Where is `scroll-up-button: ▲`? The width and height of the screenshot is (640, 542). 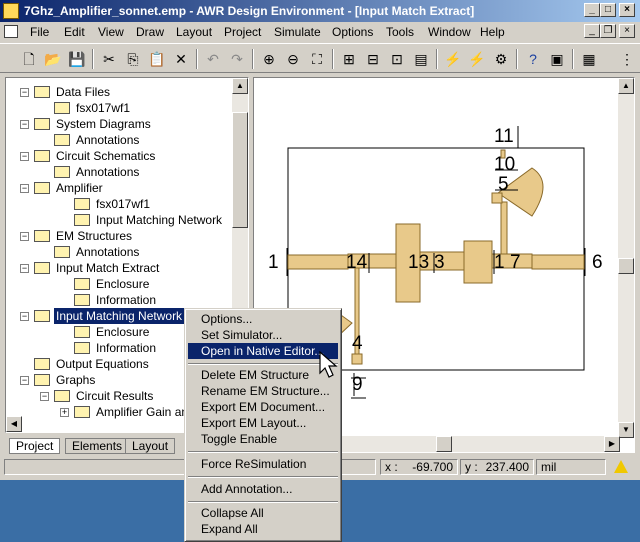
scroll-up-button: ▲ is located at coordinates (240, 86).